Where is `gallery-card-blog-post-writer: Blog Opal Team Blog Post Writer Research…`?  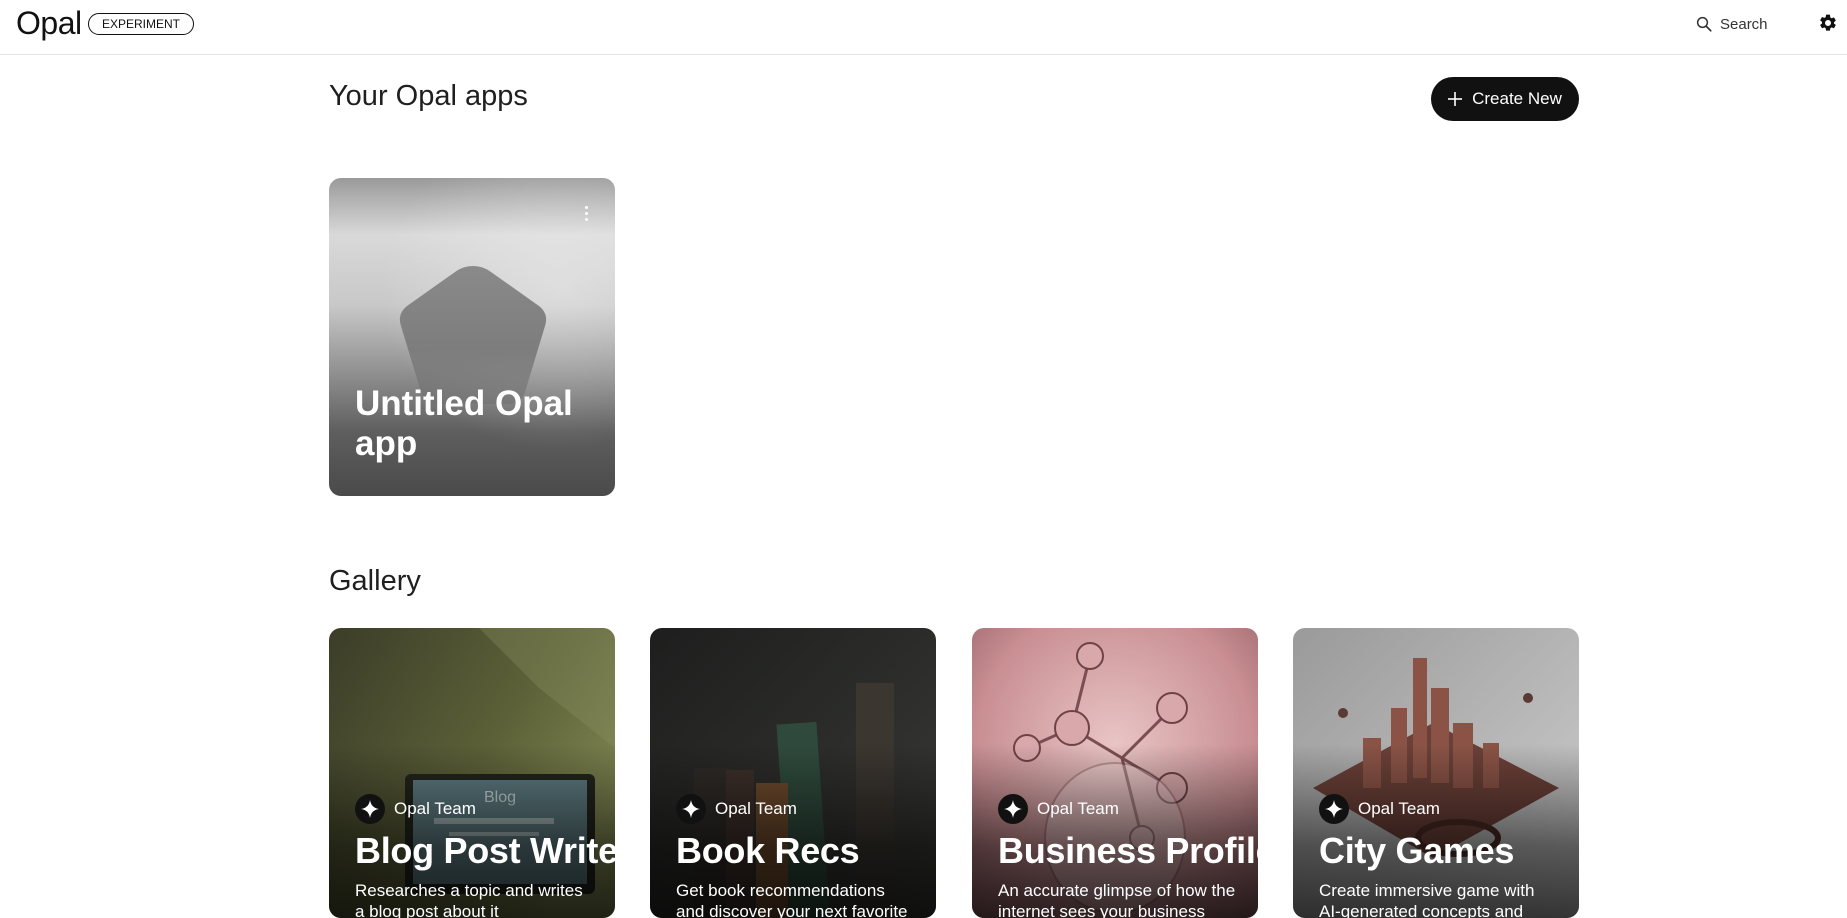
gallery-card-blog-post-writer: Blog Opal Team Blog Post Writer Research… is located at coordinates (472, 773).